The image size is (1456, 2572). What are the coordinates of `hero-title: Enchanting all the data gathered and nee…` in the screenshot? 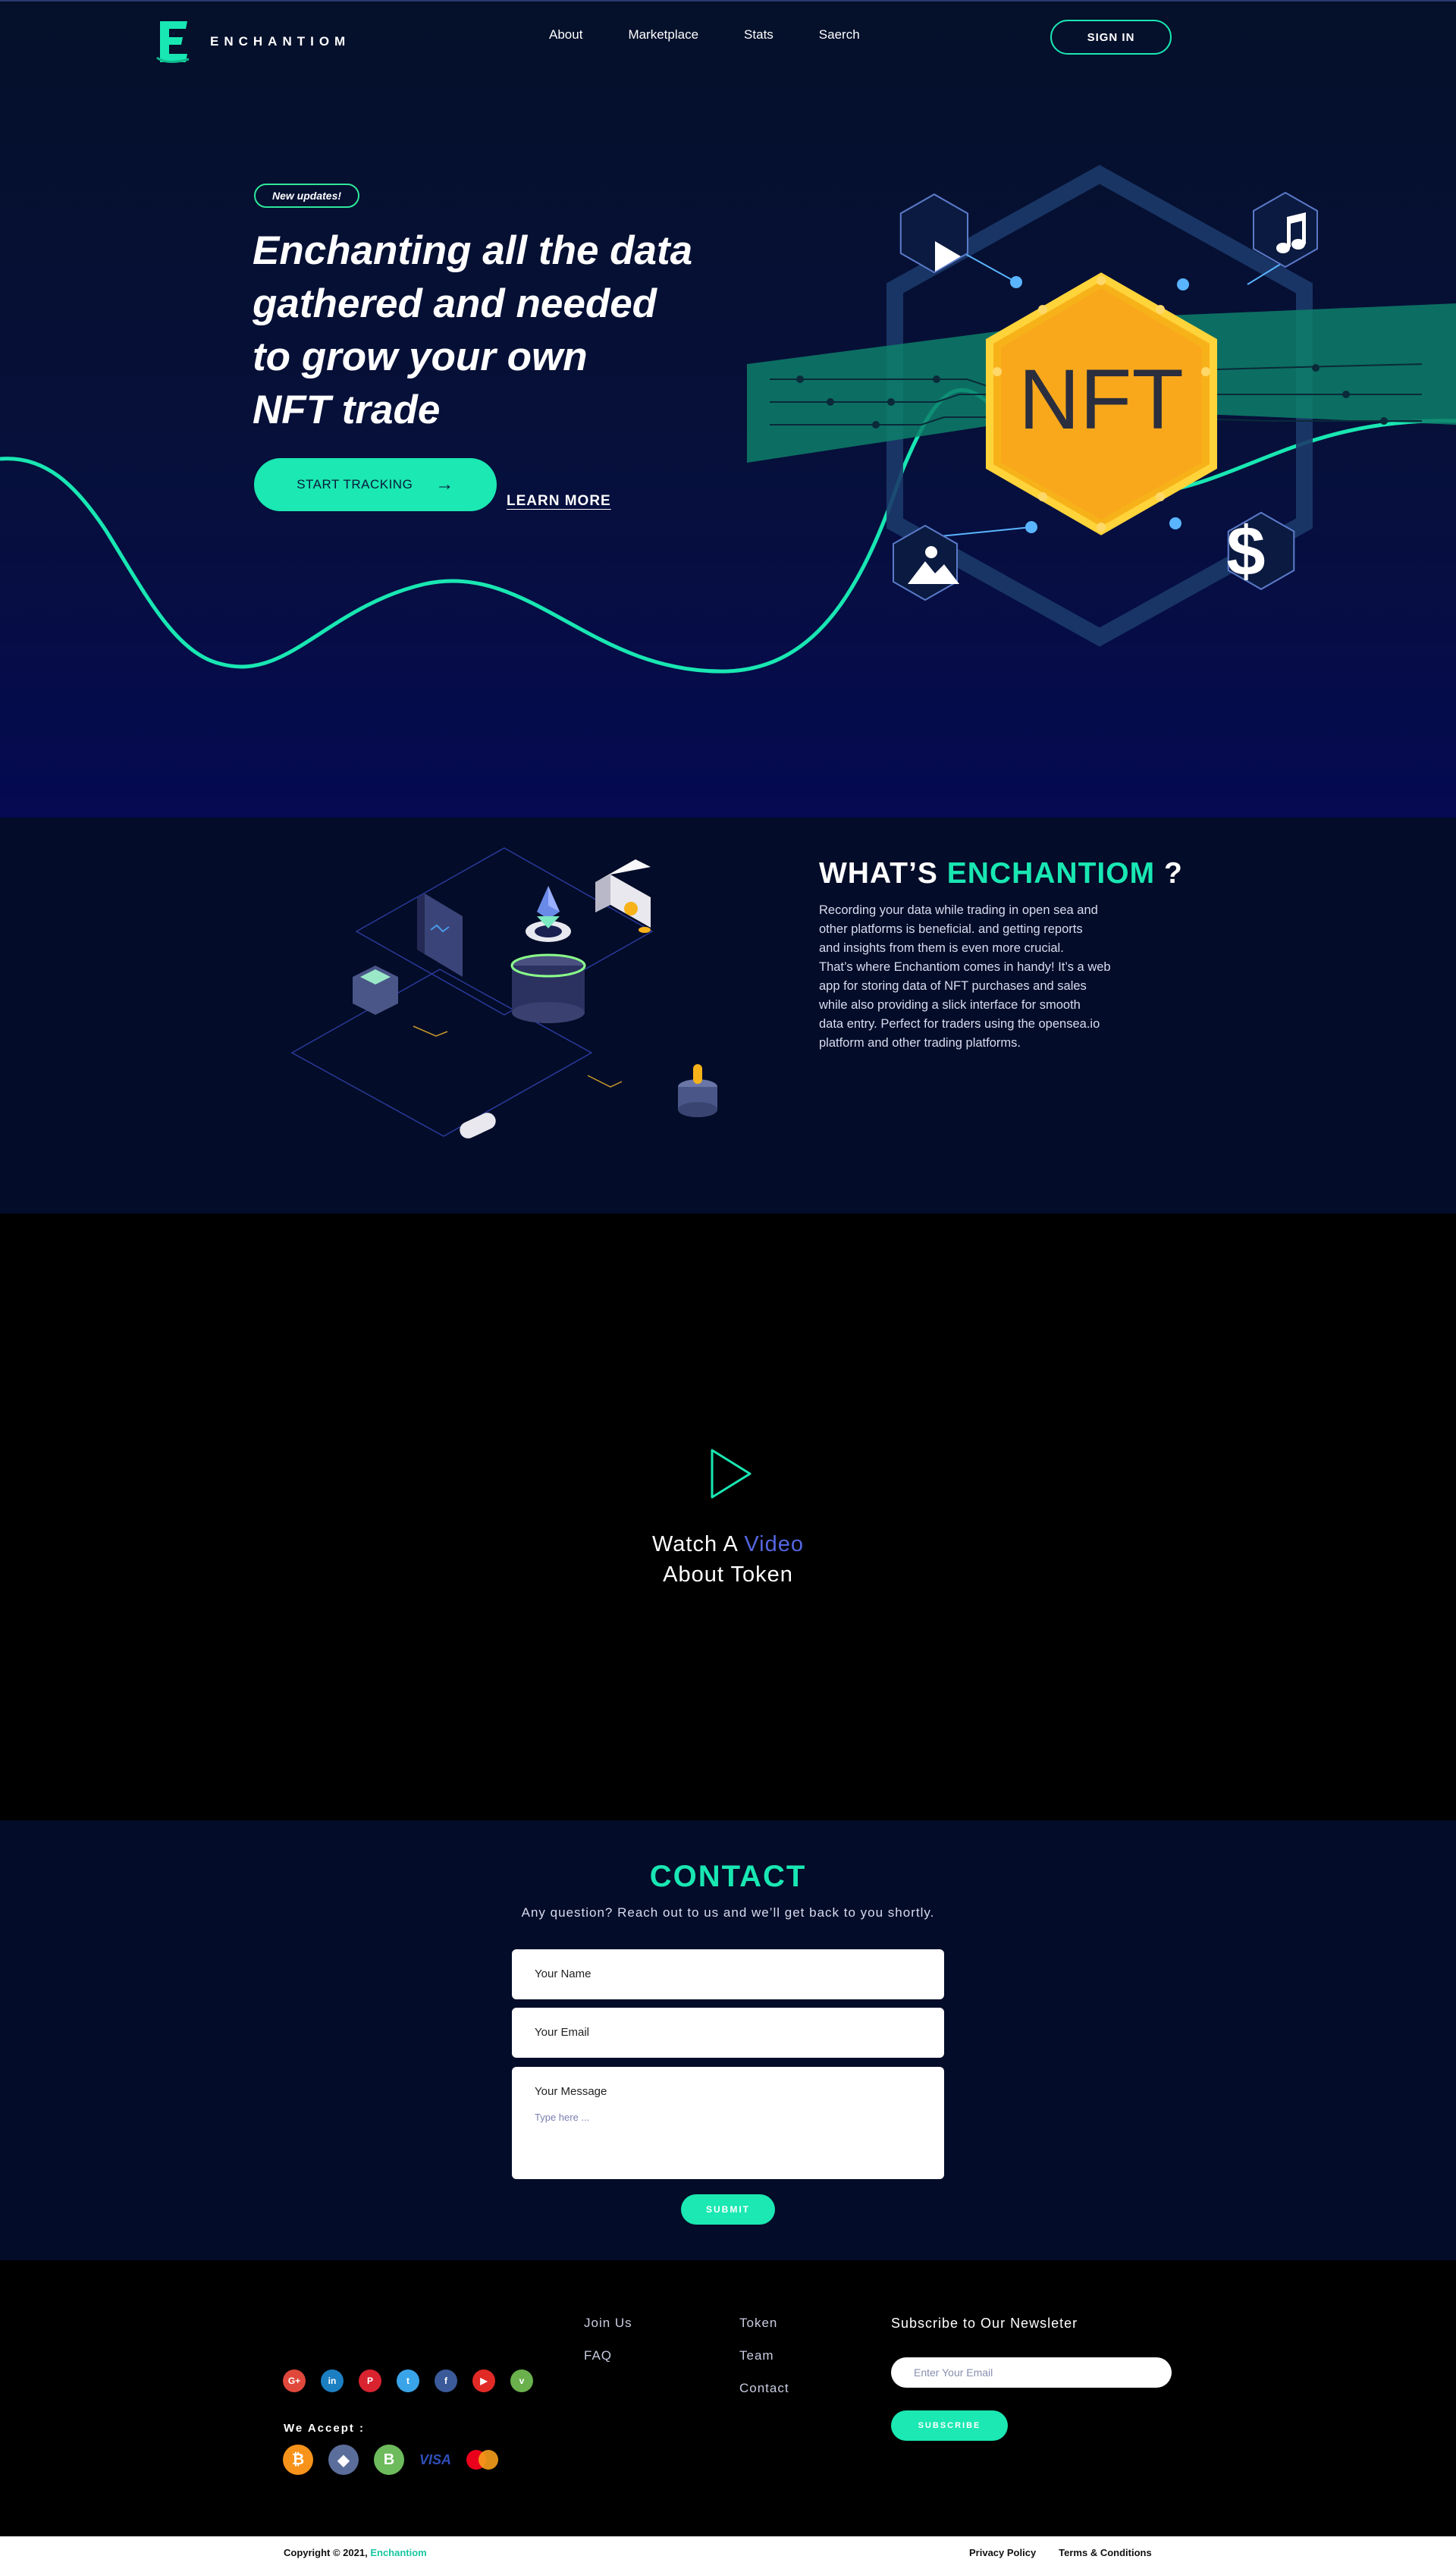 It's located at (518, 331).